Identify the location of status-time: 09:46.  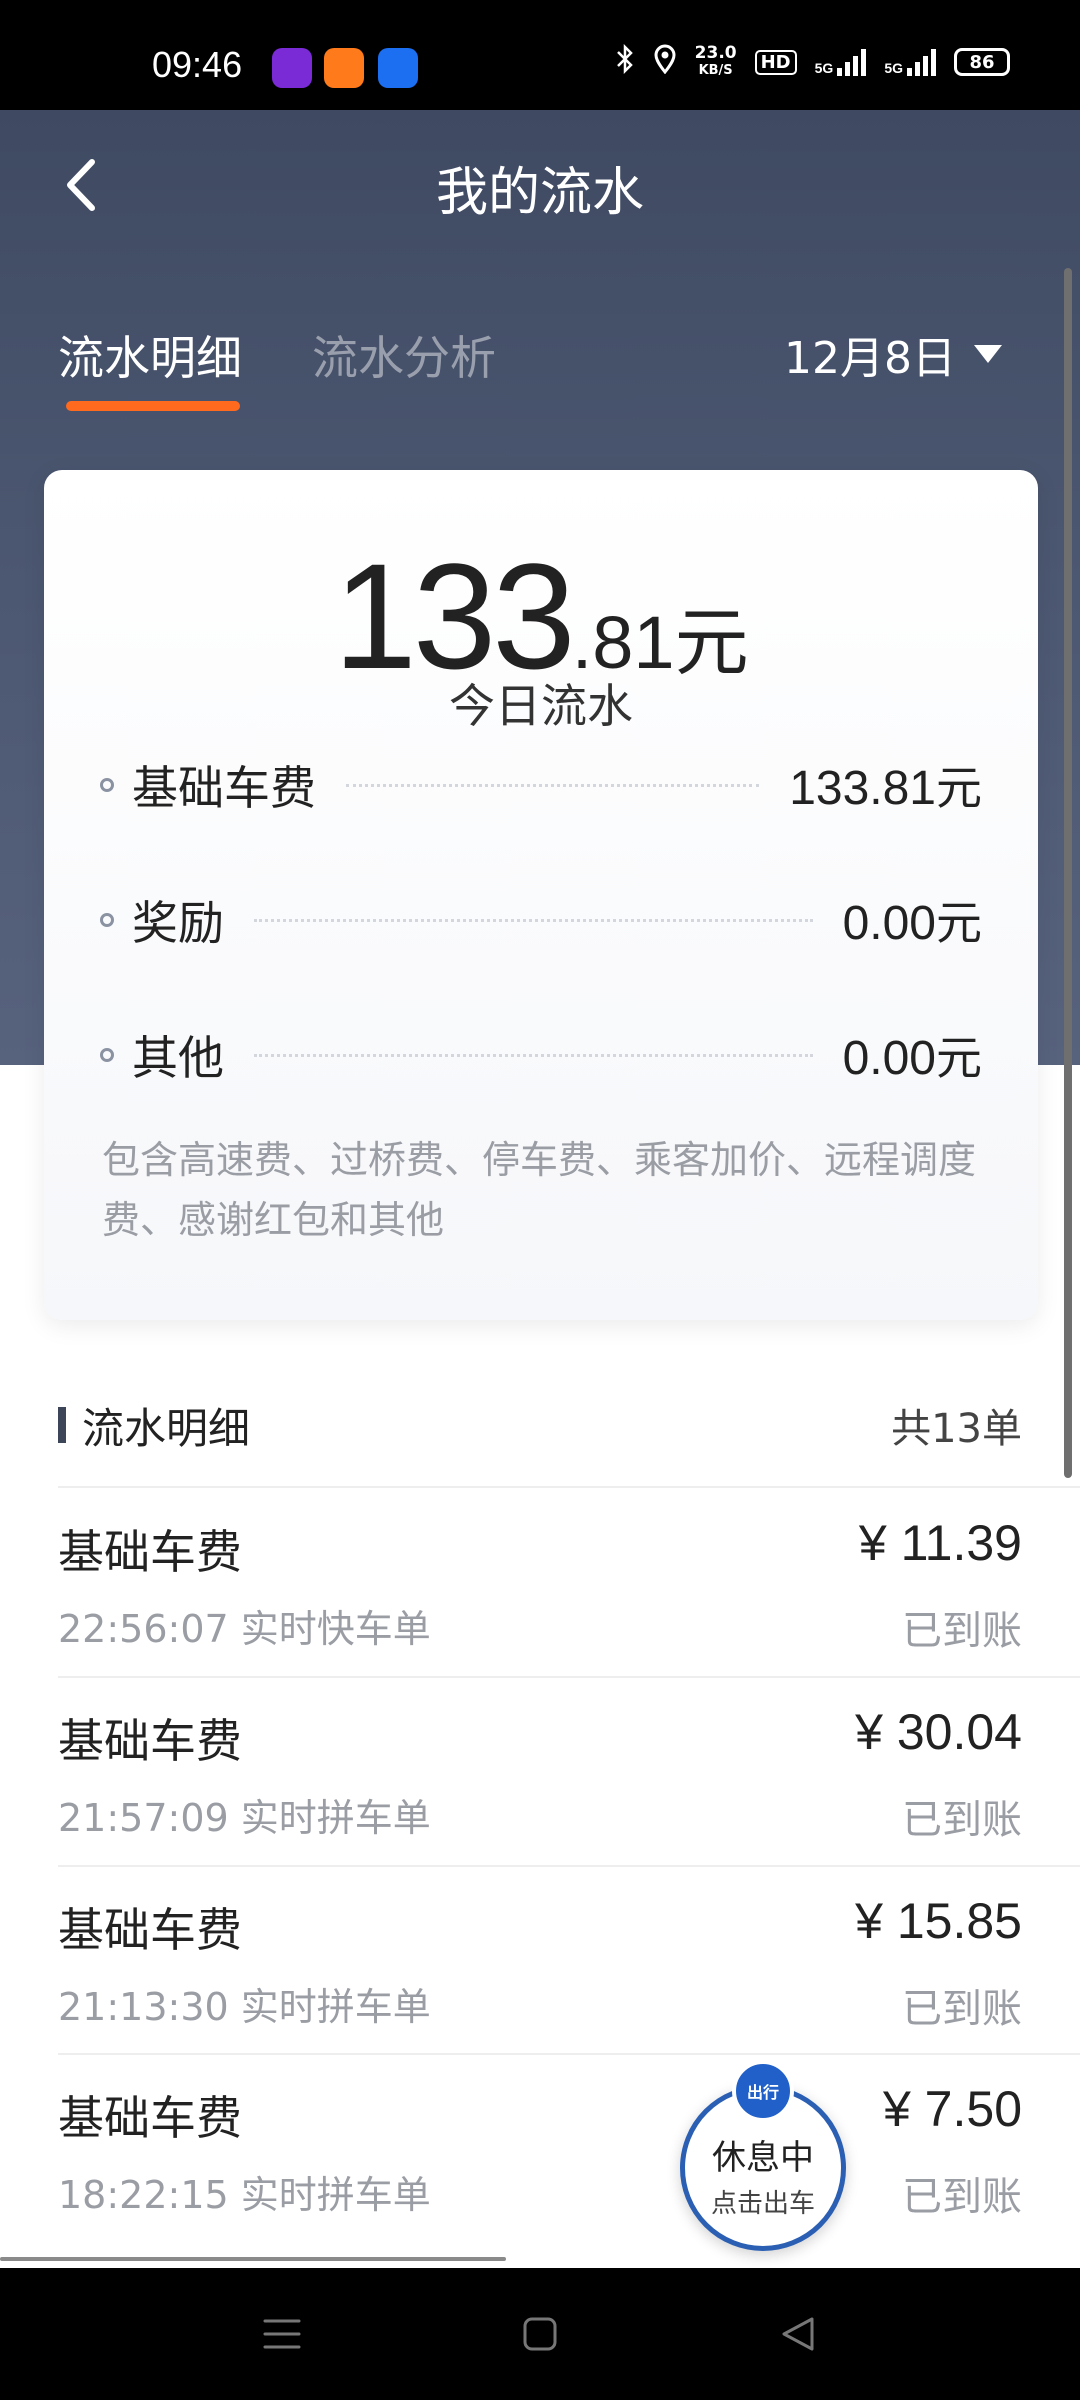
(197, 64).